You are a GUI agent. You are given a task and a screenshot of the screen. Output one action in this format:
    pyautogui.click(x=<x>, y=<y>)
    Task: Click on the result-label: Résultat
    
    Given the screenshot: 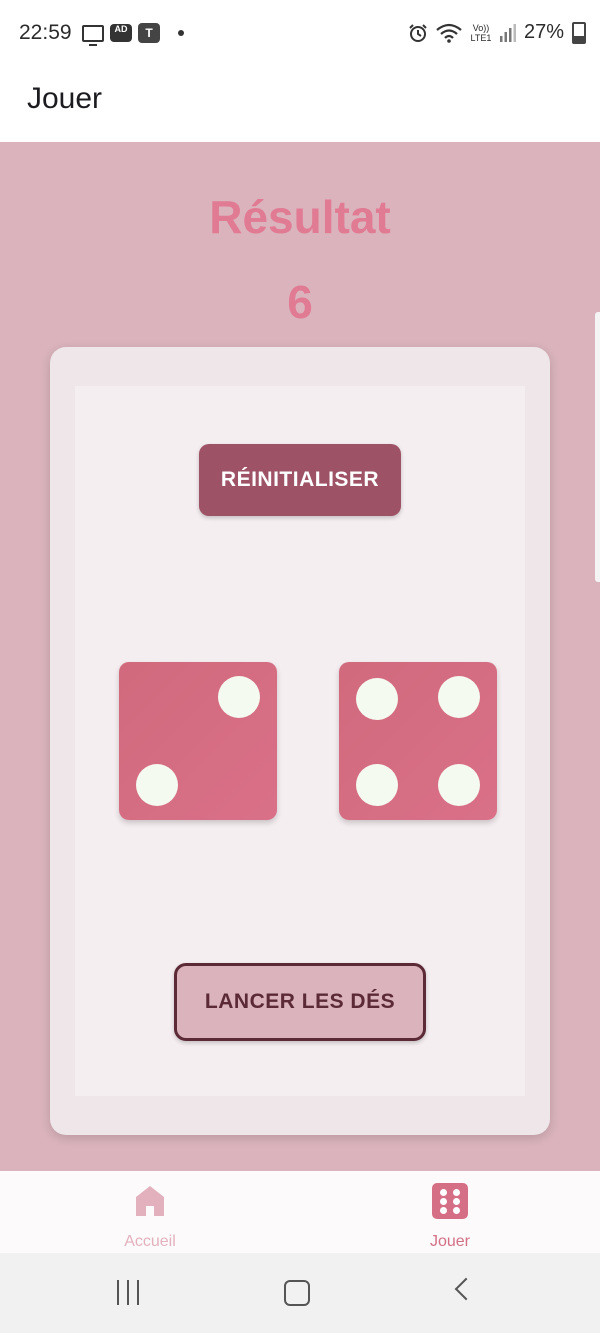 What is the action you would take?
    pyautogui.click(x=300, y=217)
    